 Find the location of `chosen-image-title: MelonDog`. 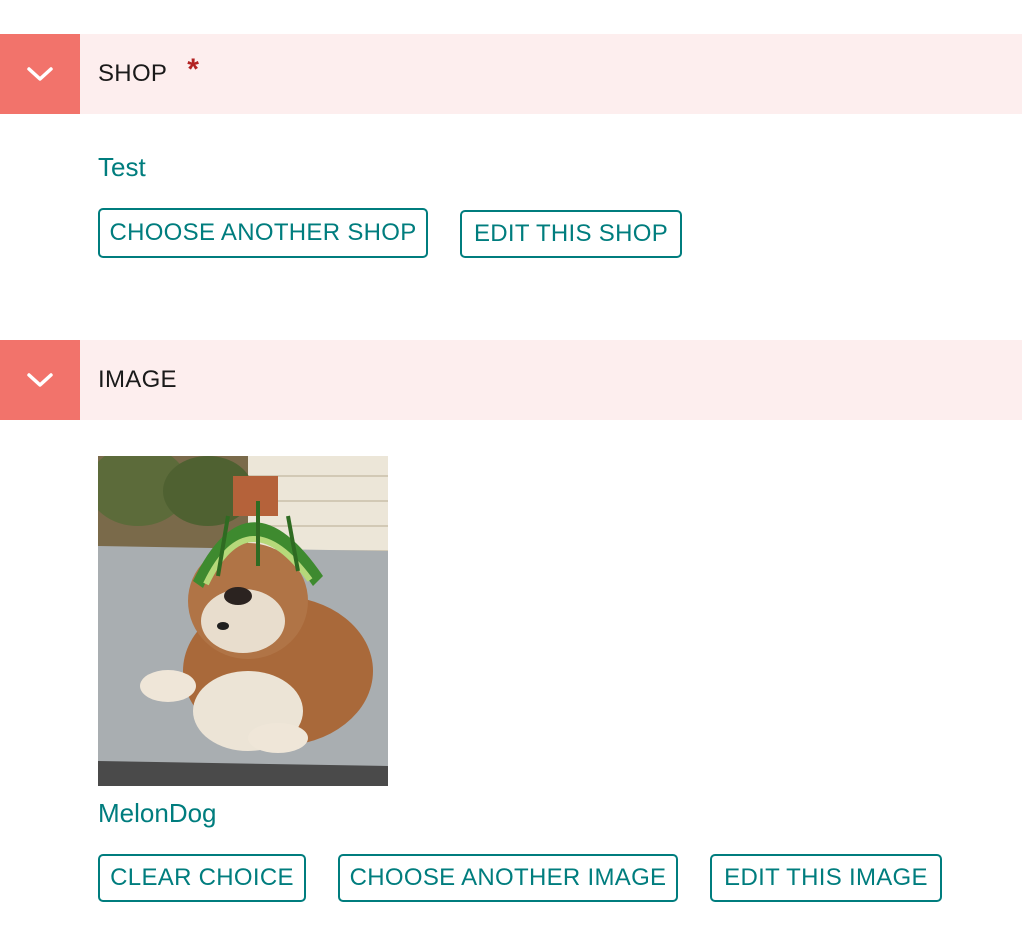

chosen-image-title: MelonDog is located at coordinates (157, 813).